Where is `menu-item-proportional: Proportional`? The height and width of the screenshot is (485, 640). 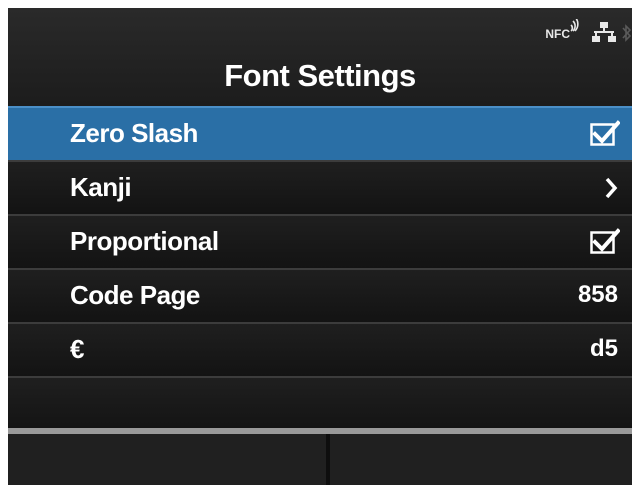
menu-item-proportional: Proportional is located at coordinates (320, 241).